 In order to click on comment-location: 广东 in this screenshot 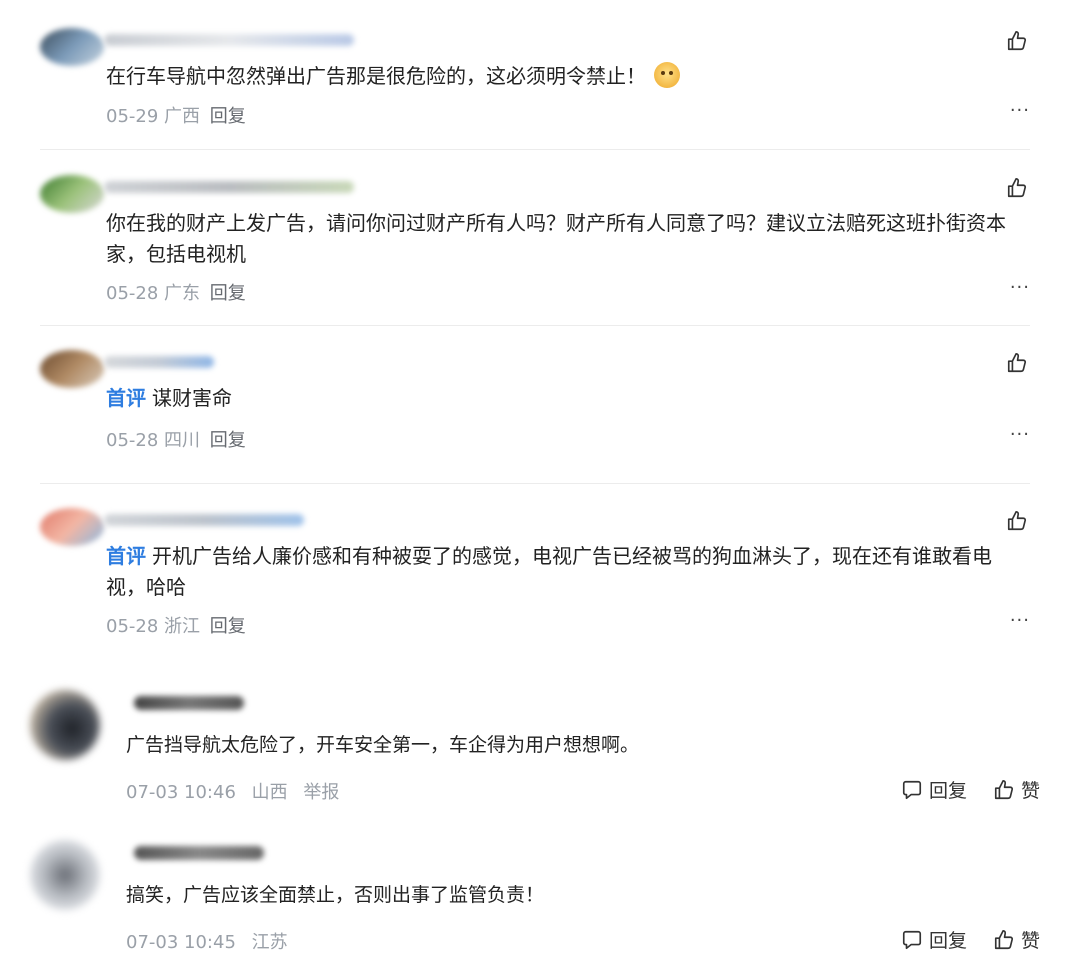, I will do `click(182, 293)`.